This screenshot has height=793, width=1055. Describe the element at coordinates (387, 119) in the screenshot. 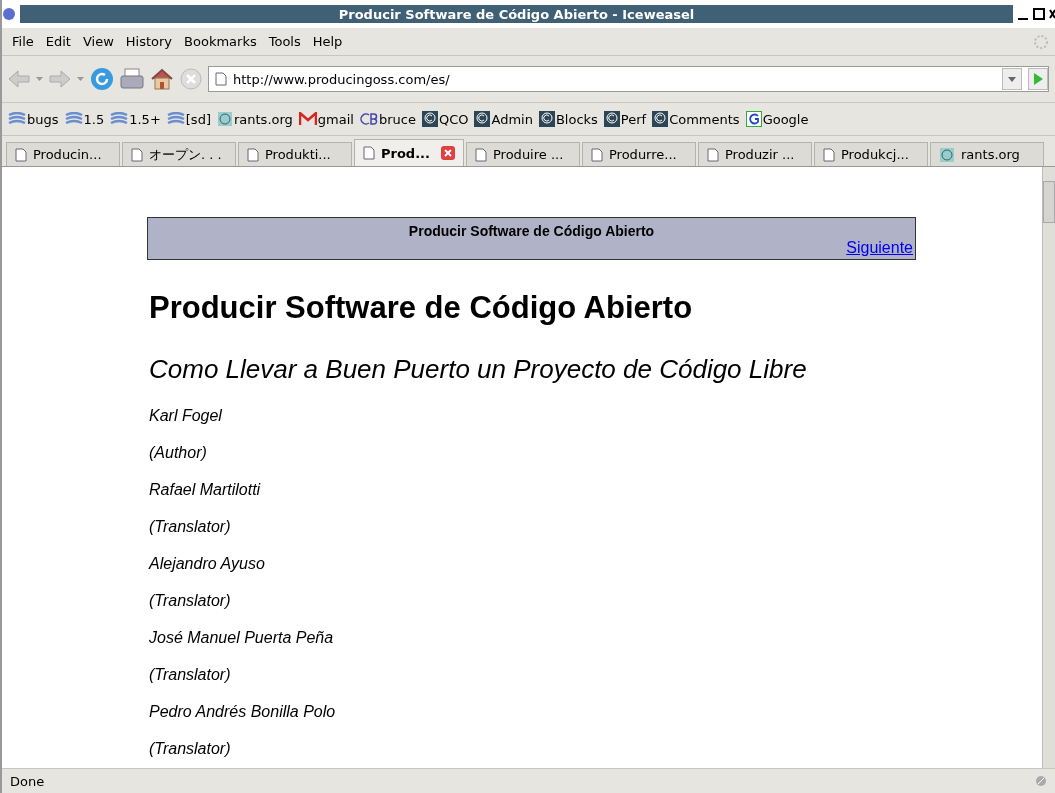

I see `bookmark: bruce` at that location.